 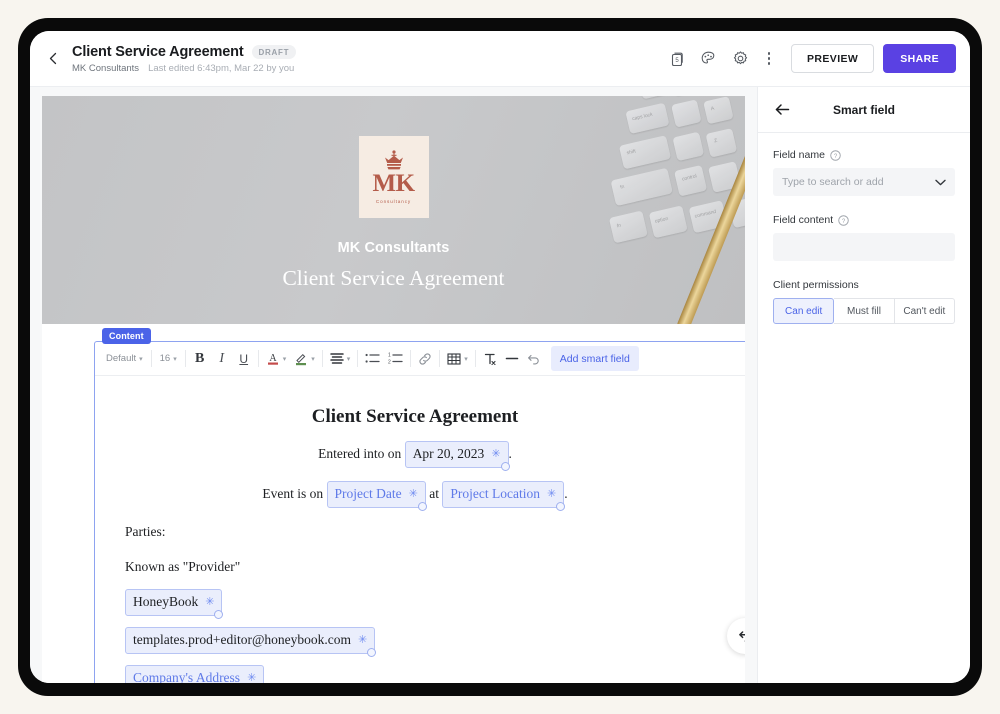 I want to click on bullet-list-button, so click(x=372, y=359).